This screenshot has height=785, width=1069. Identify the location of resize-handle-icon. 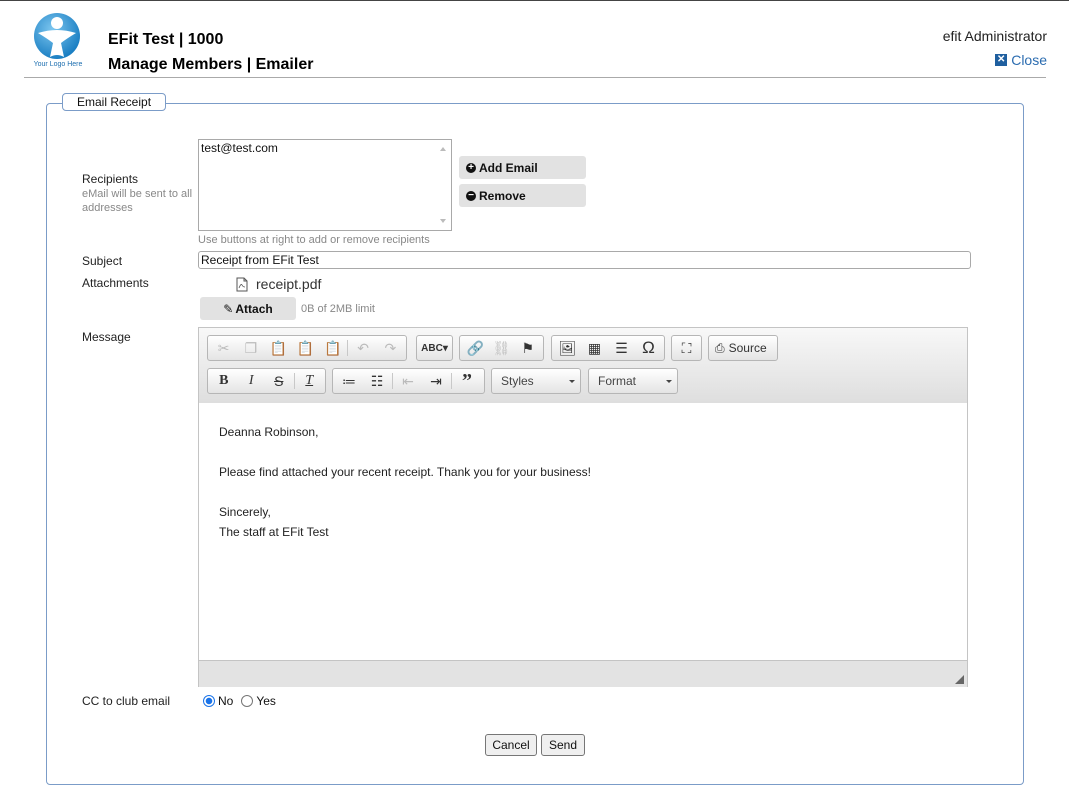
(959, 679).